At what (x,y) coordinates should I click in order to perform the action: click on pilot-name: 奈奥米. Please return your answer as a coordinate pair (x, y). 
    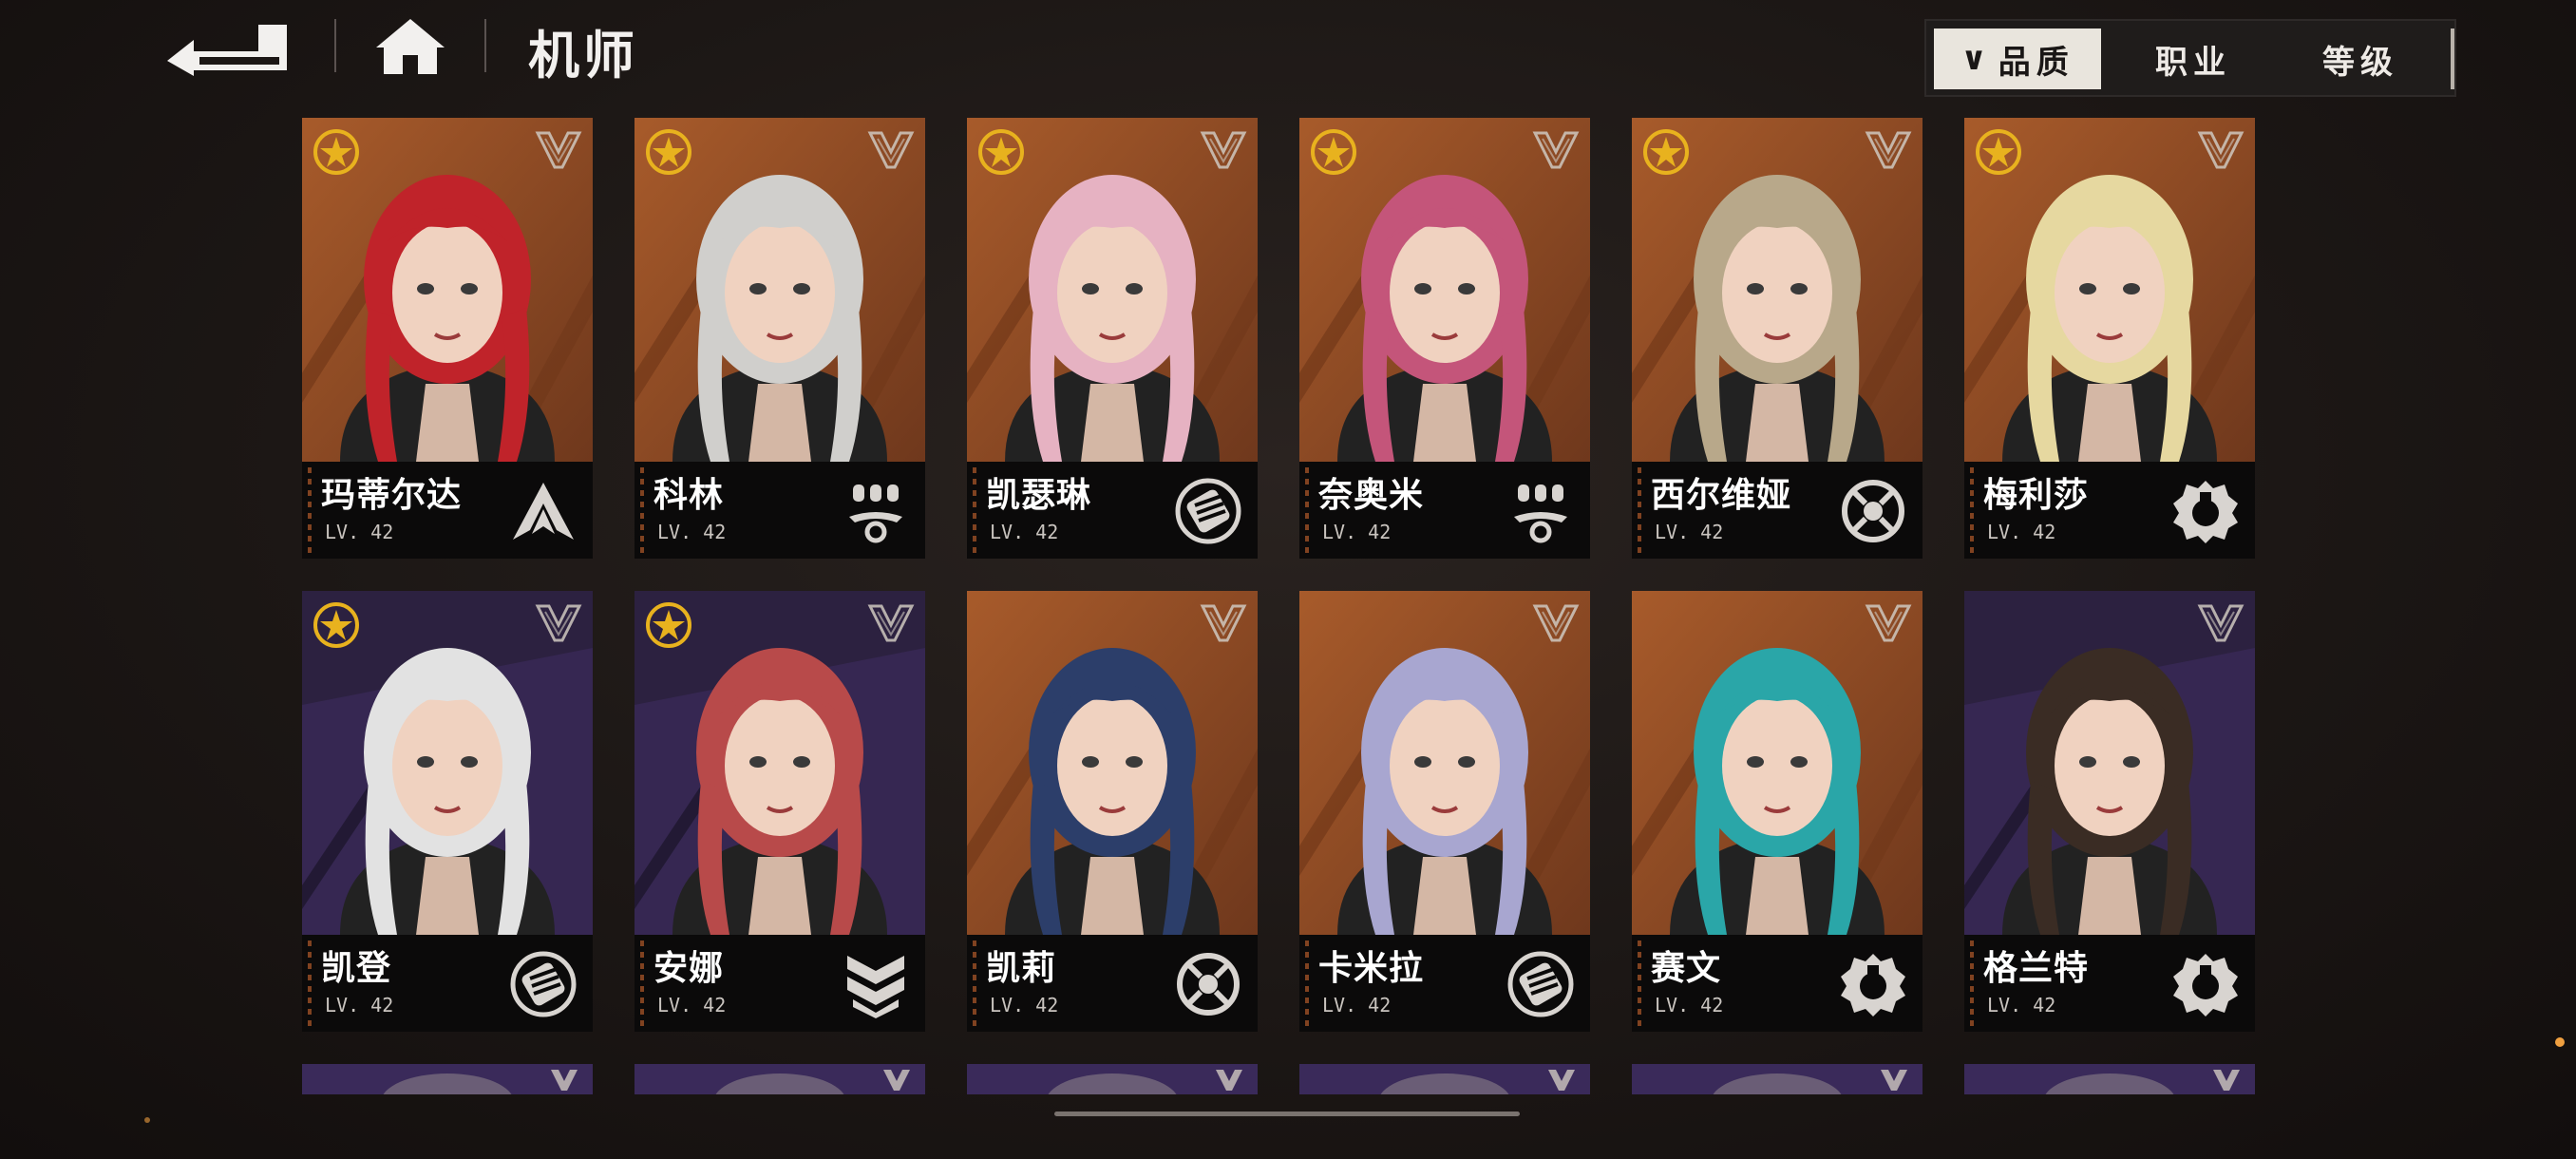
    Looking at the image, I should click on (1371, 495).